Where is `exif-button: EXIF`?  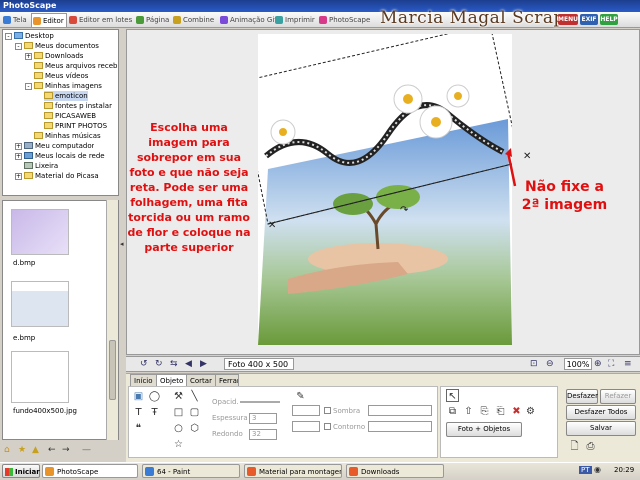 exif-button: EXIF is located at coordinates (589, 19).